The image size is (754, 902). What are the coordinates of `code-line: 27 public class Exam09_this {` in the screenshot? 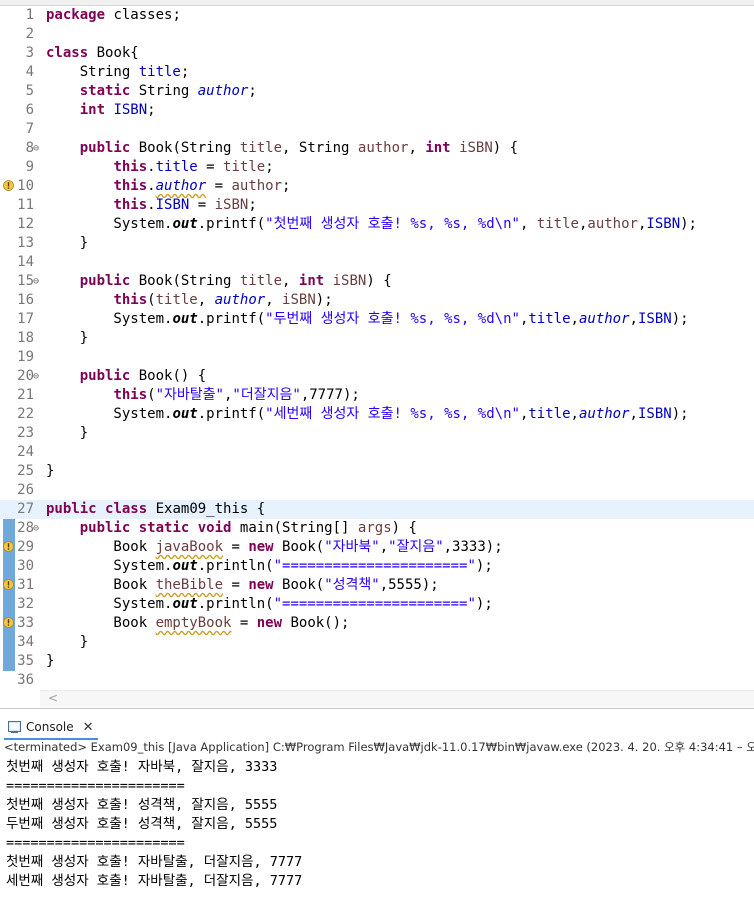 It's located at (377, 509).